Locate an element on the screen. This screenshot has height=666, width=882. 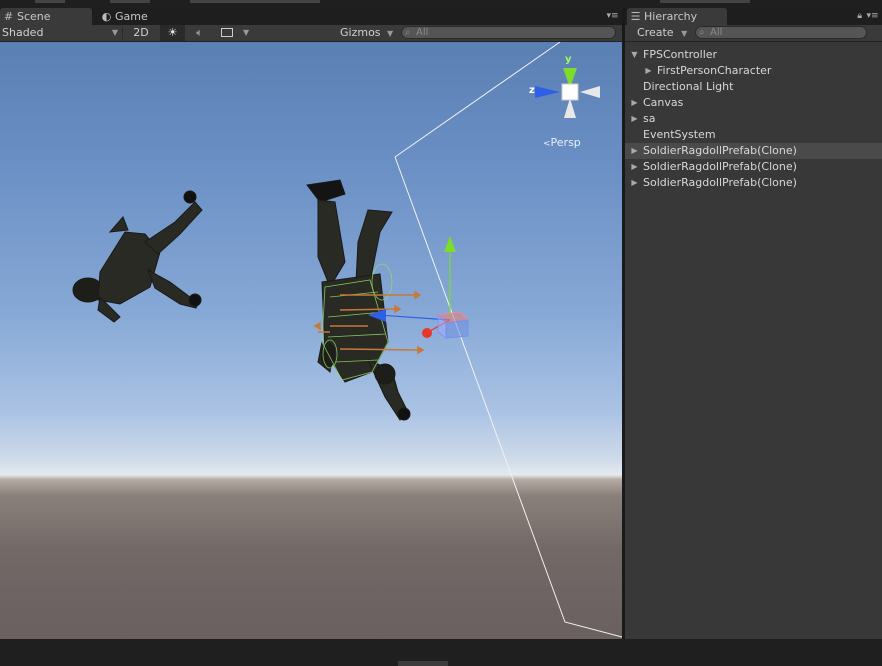
create-label: Create is located at coordinates (655, 32).